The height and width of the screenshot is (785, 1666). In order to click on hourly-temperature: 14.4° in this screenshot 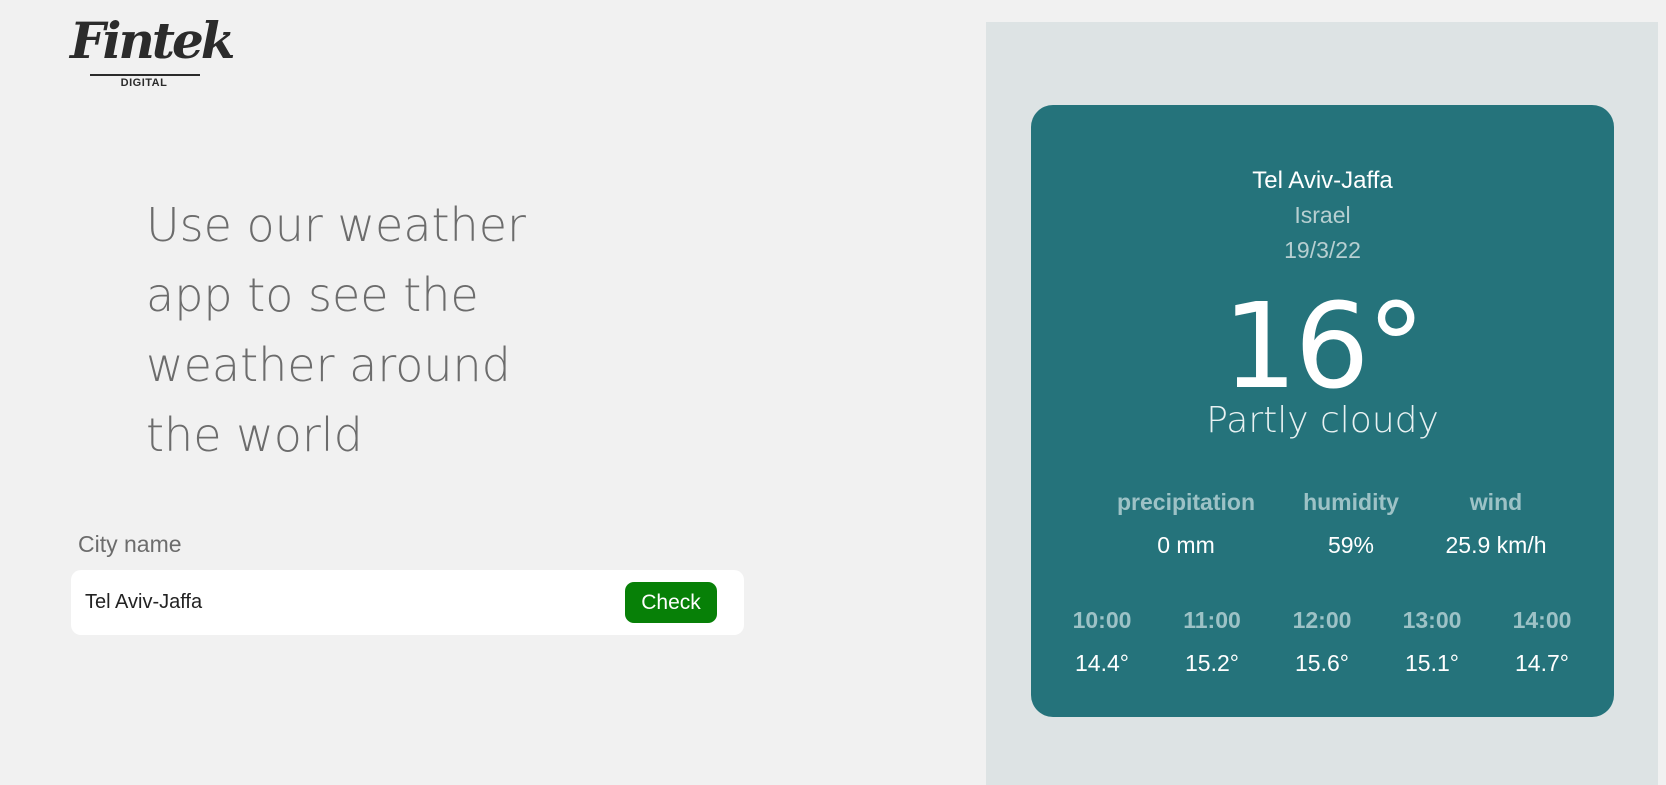, I will do `click(1102, 663)`.